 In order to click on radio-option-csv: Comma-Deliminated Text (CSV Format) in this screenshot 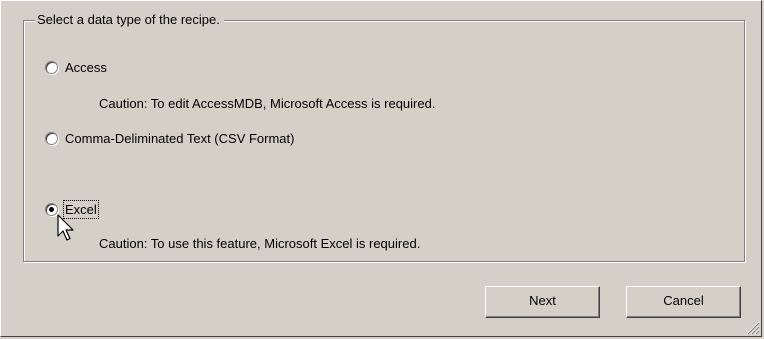, I will do `click(169, 138)`.